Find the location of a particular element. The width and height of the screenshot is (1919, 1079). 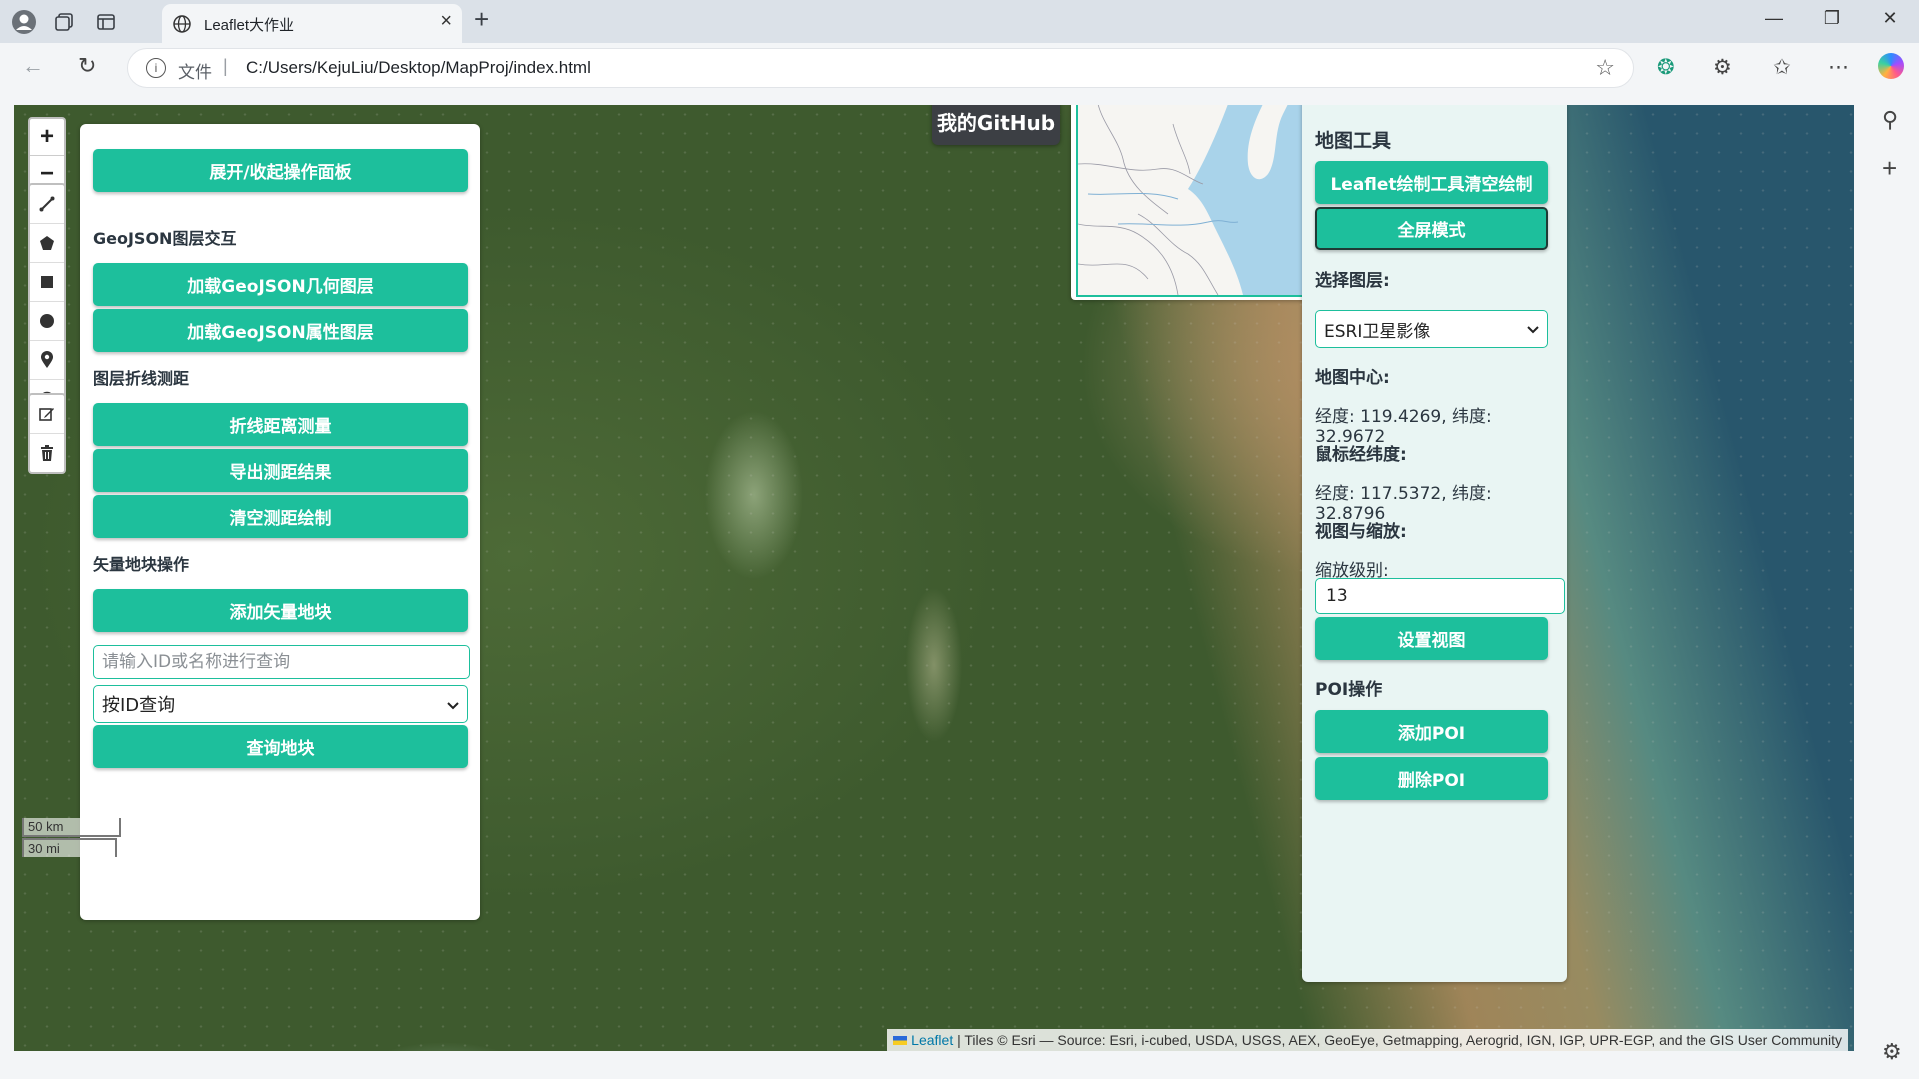

circle-marker-icon is located at coordinates (47, 321).